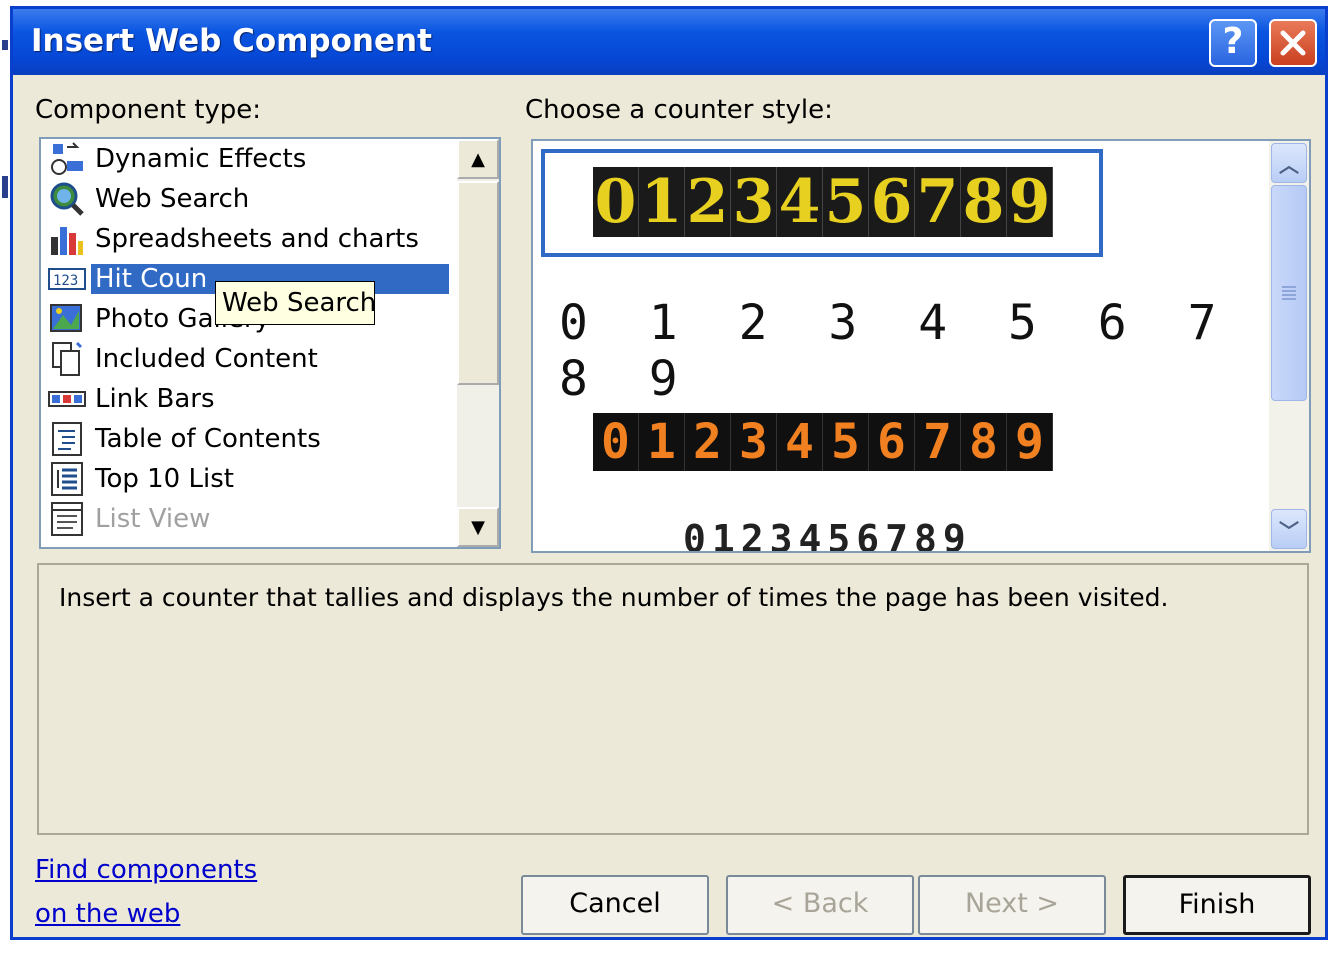 This screenshot has width=1328, height=953. I want to click on dialog-title: Insert Web Component, so click(231, 41).